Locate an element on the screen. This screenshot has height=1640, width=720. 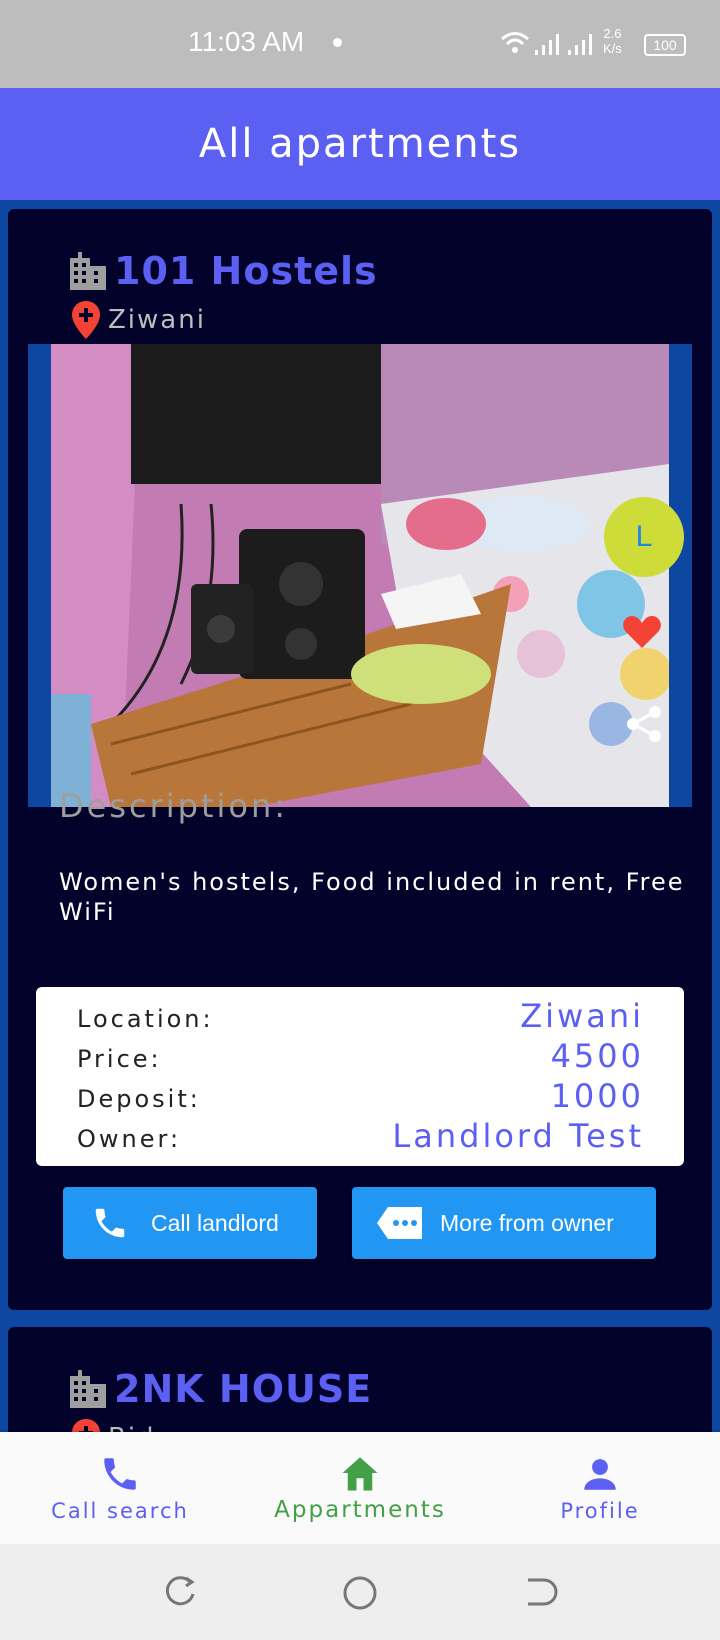
battery-icon: 100 is located at coordinates (665, 45).